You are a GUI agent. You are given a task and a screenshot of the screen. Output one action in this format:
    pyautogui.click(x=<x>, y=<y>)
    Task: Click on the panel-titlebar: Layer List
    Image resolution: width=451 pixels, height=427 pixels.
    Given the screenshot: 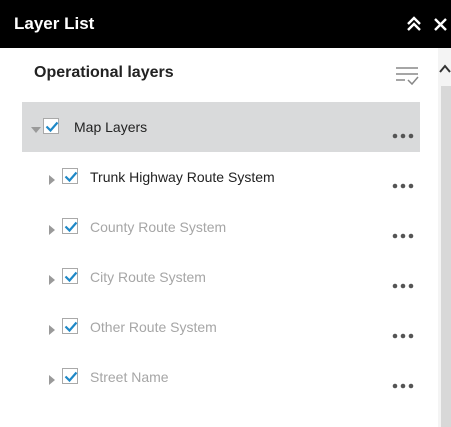 What is the action you would take?
    pyautogui.click(x=225, y=24)
    